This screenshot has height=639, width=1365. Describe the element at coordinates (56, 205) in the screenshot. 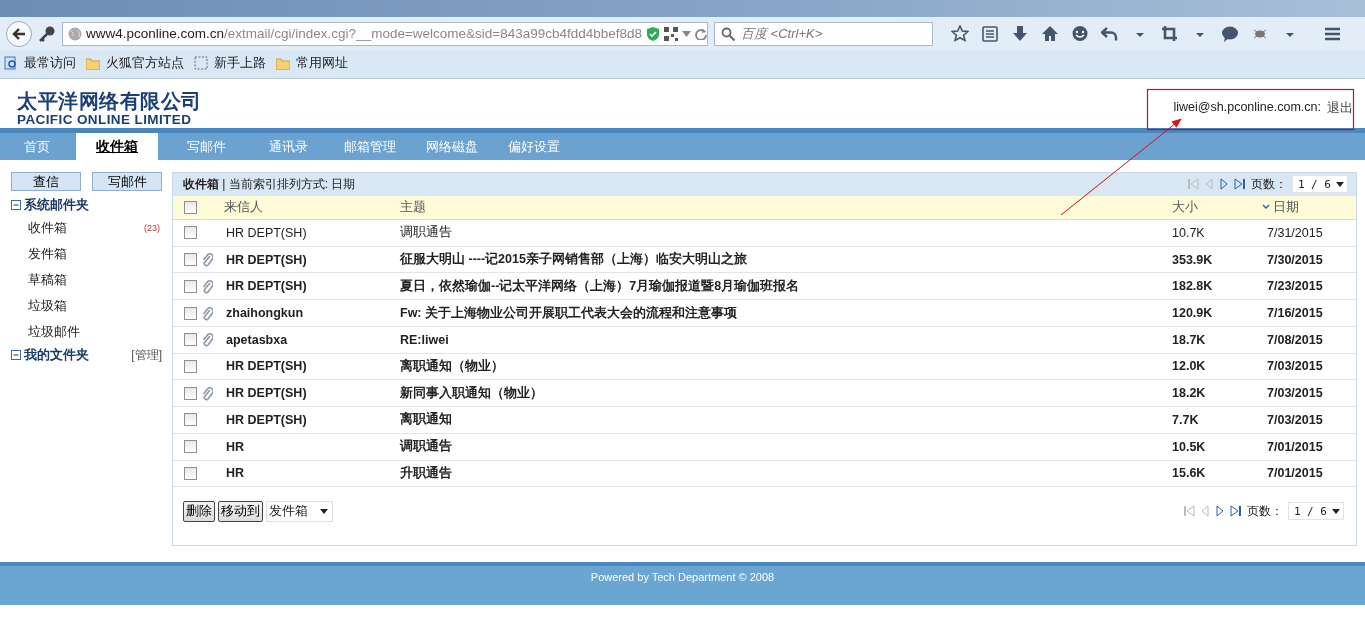

I see `folder-group-title: 系统邮件夹` at that location.